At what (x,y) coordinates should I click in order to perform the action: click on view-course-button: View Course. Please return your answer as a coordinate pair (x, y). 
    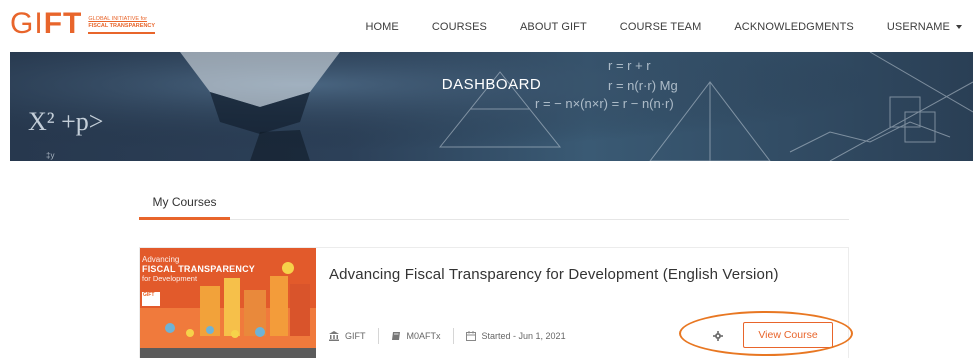
    Looking at the image, I should click on (788, 335).